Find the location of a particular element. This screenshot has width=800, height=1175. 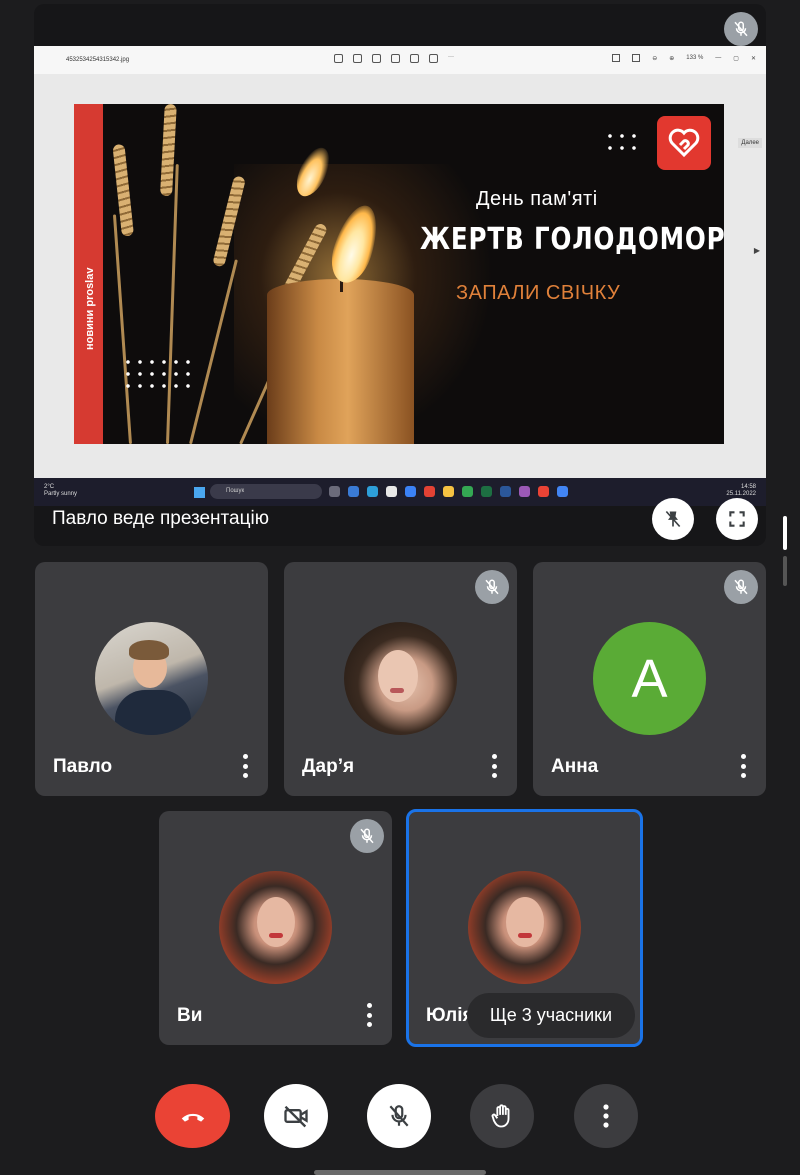

file-name: 4532534254315342.jpg is located at coordinates (98, 60).